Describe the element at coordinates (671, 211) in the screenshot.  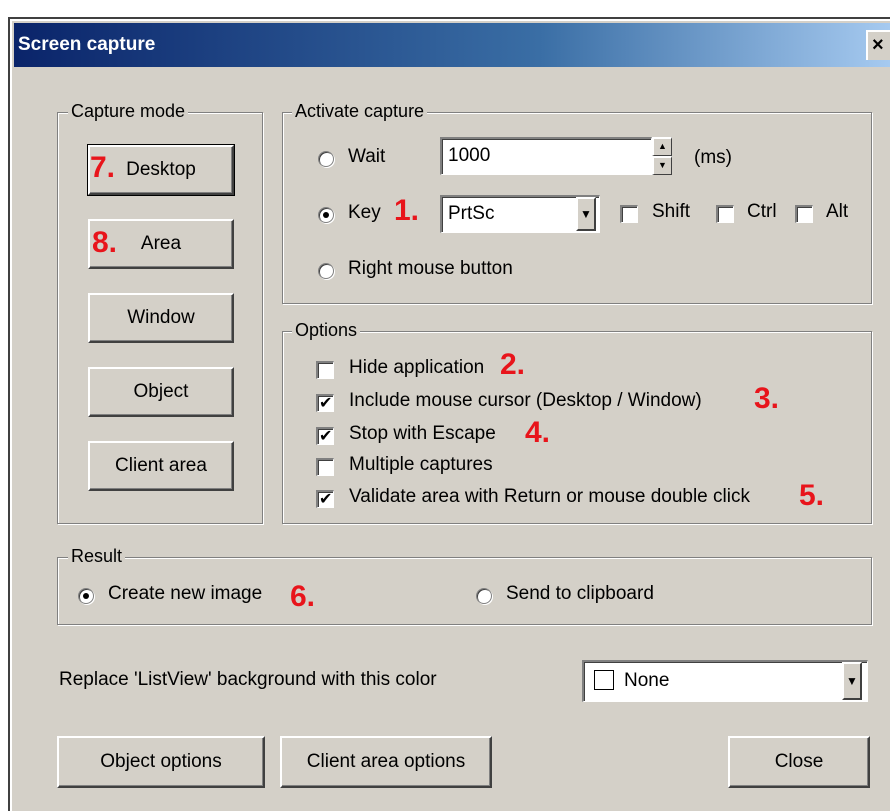
I see `shift-label: Shift` at that location.